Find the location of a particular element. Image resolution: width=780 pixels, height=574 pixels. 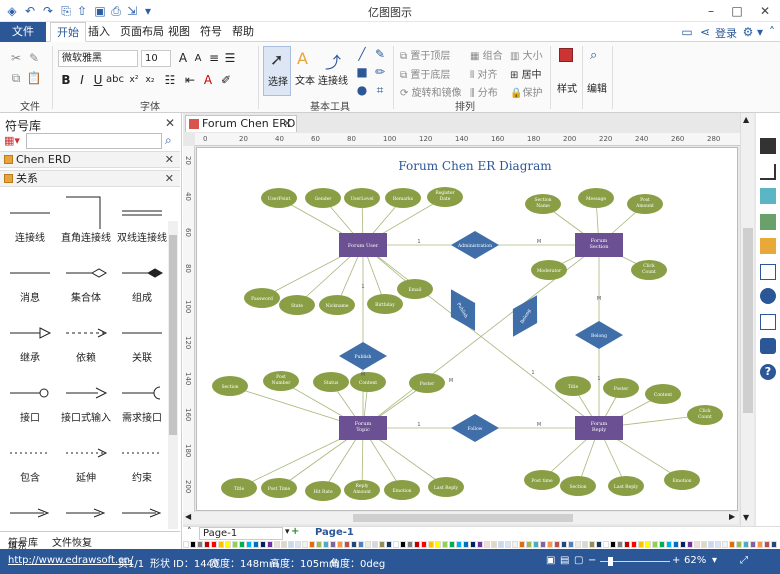

active-page-tab: Page-1 is located at coordinates (334, 532).